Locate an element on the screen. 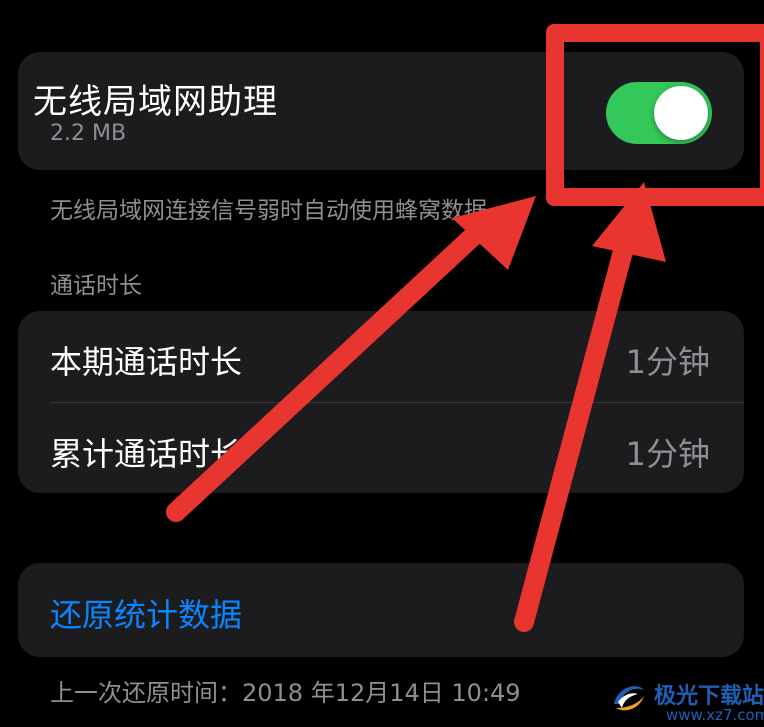  site-watermark: 极光下载站 www.xz7.com is located at coordinates (684, 701).